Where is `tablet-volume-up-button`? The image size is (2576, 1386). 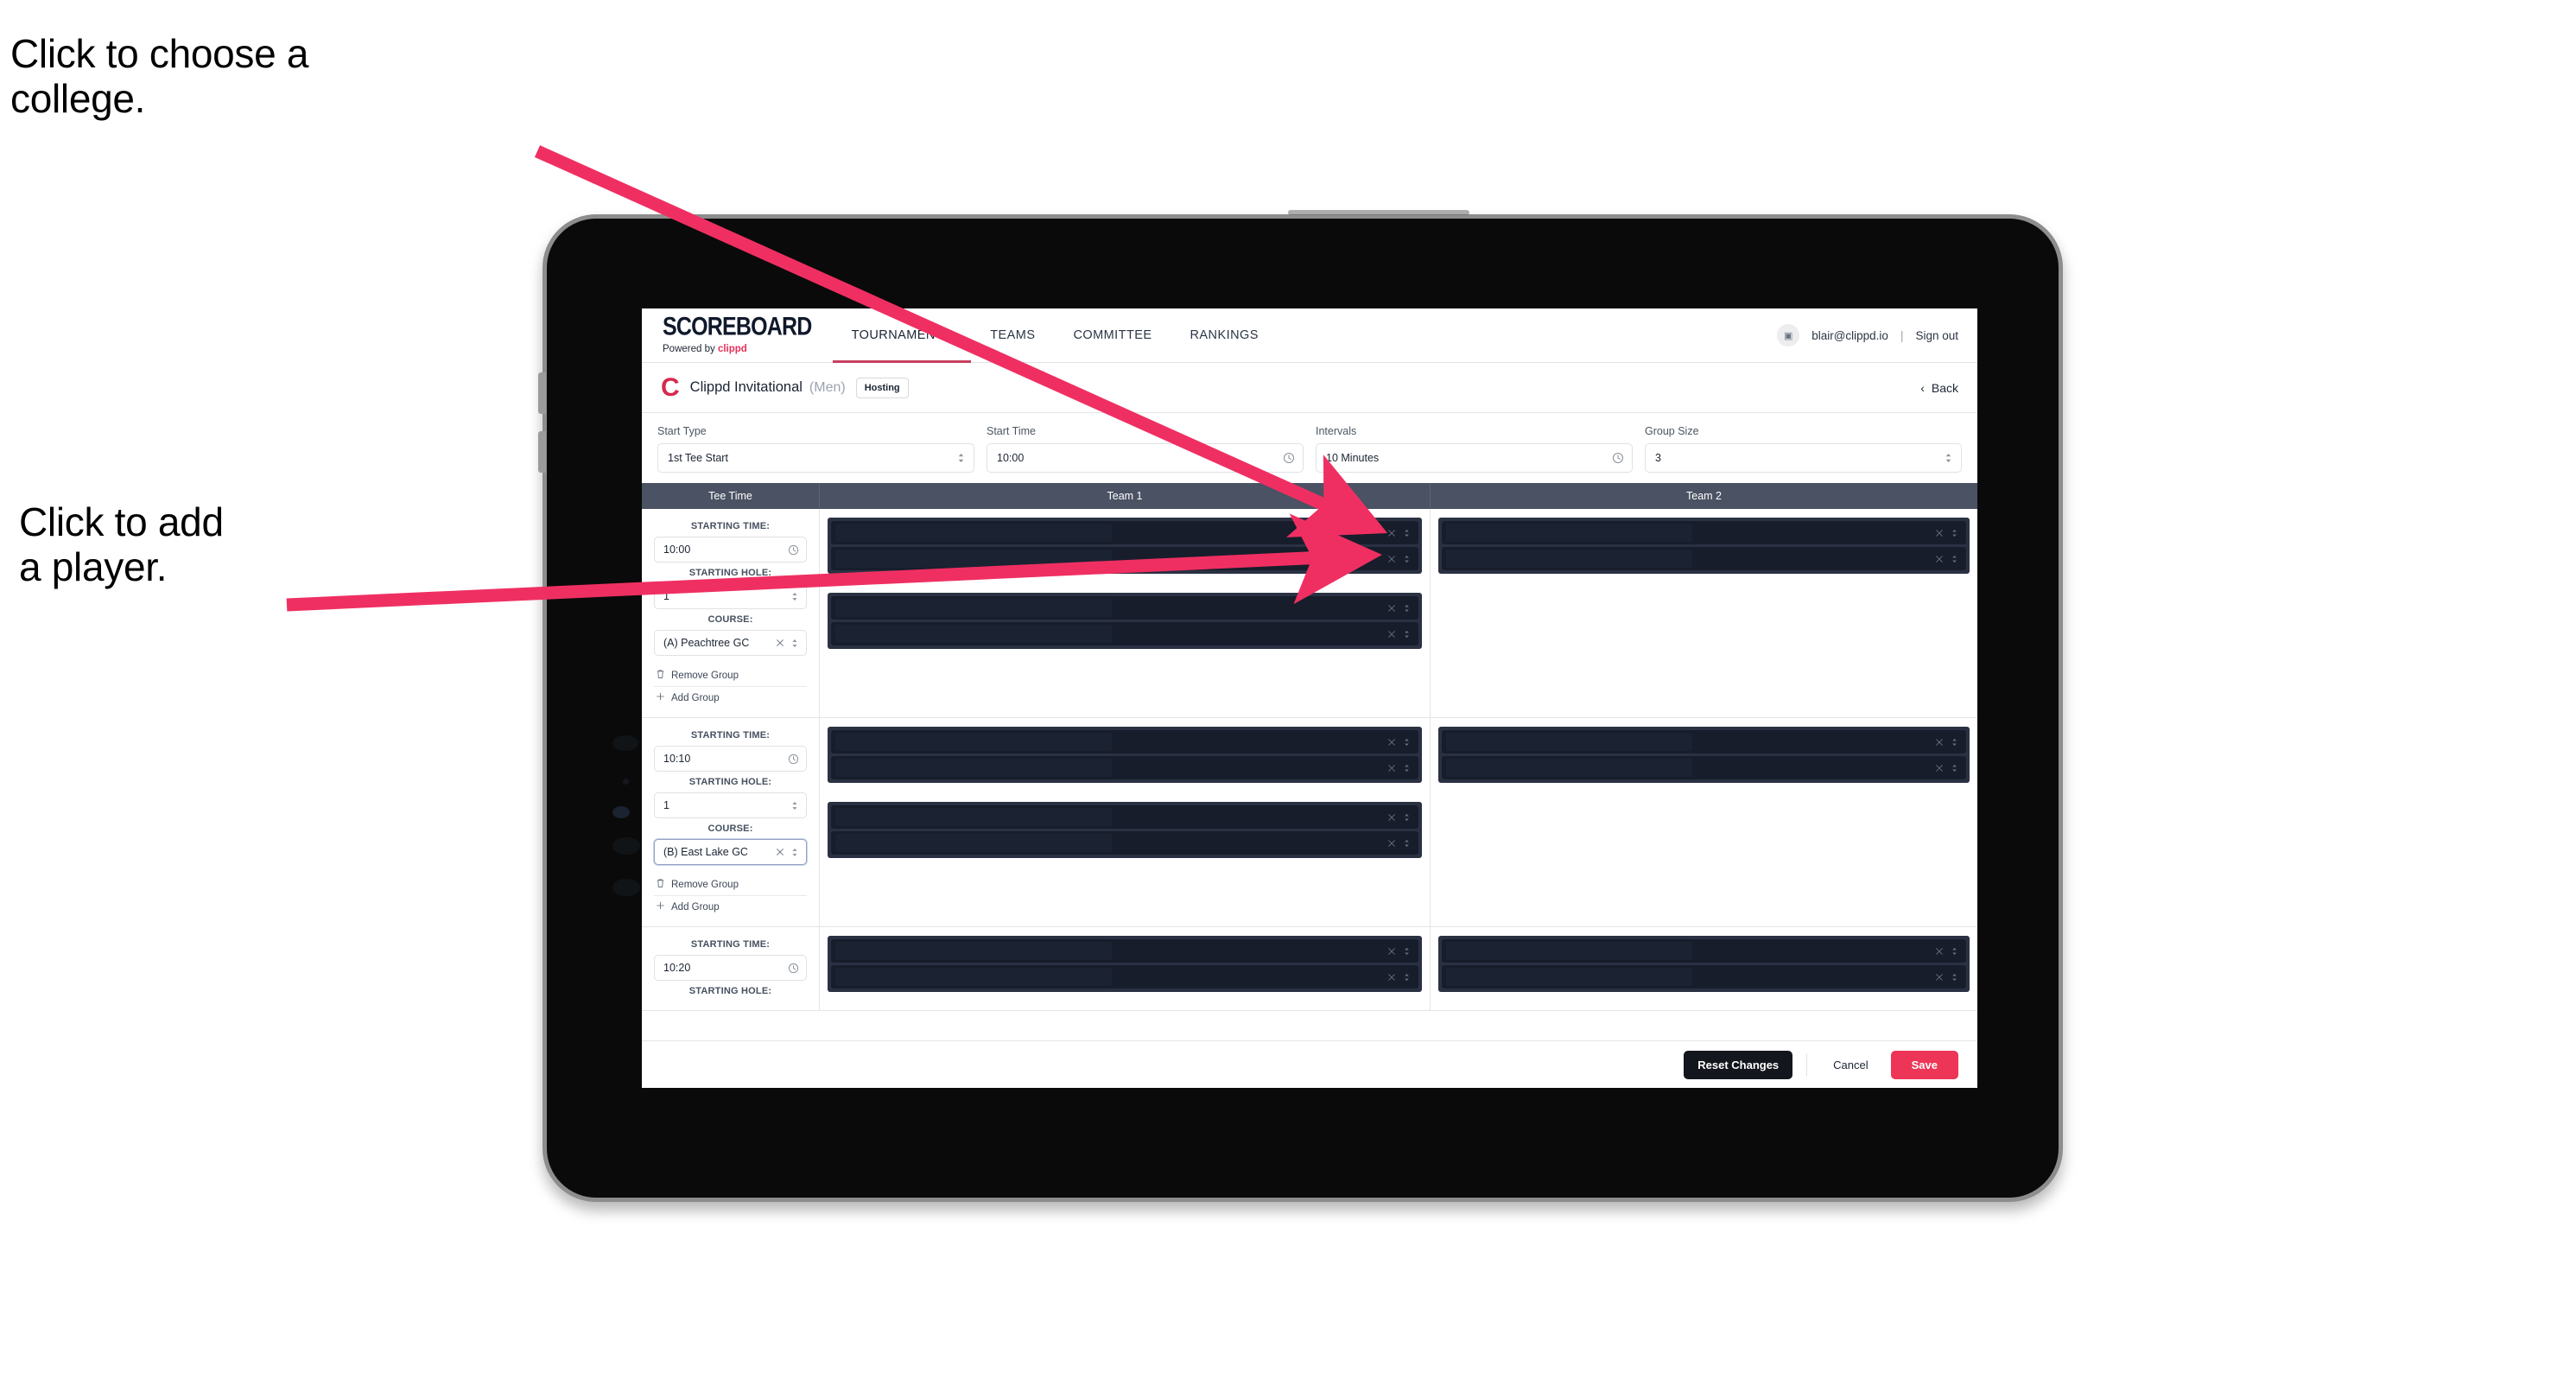
tablet-volume-up-button is located at coordinates (542, 393).